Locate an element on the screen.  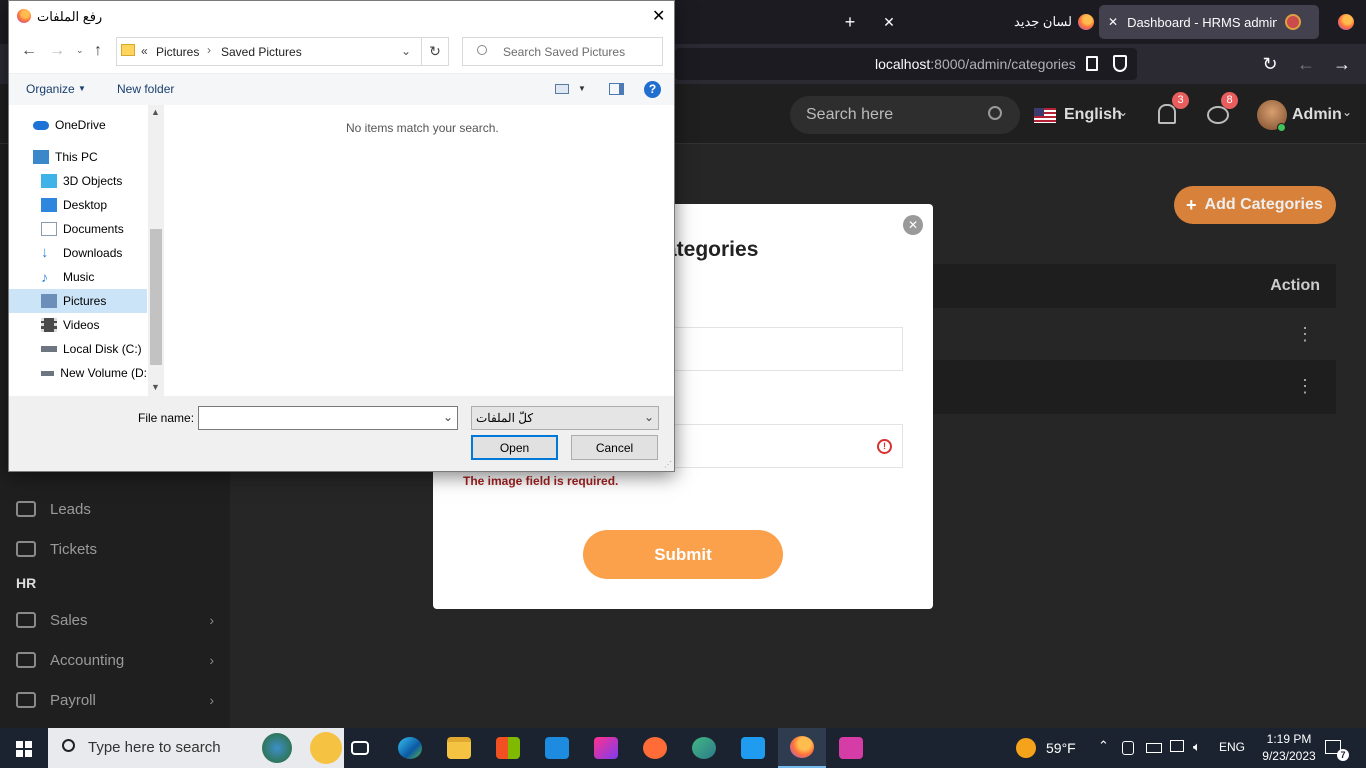
input-language: ENG is located at coordinates (1232, 747).